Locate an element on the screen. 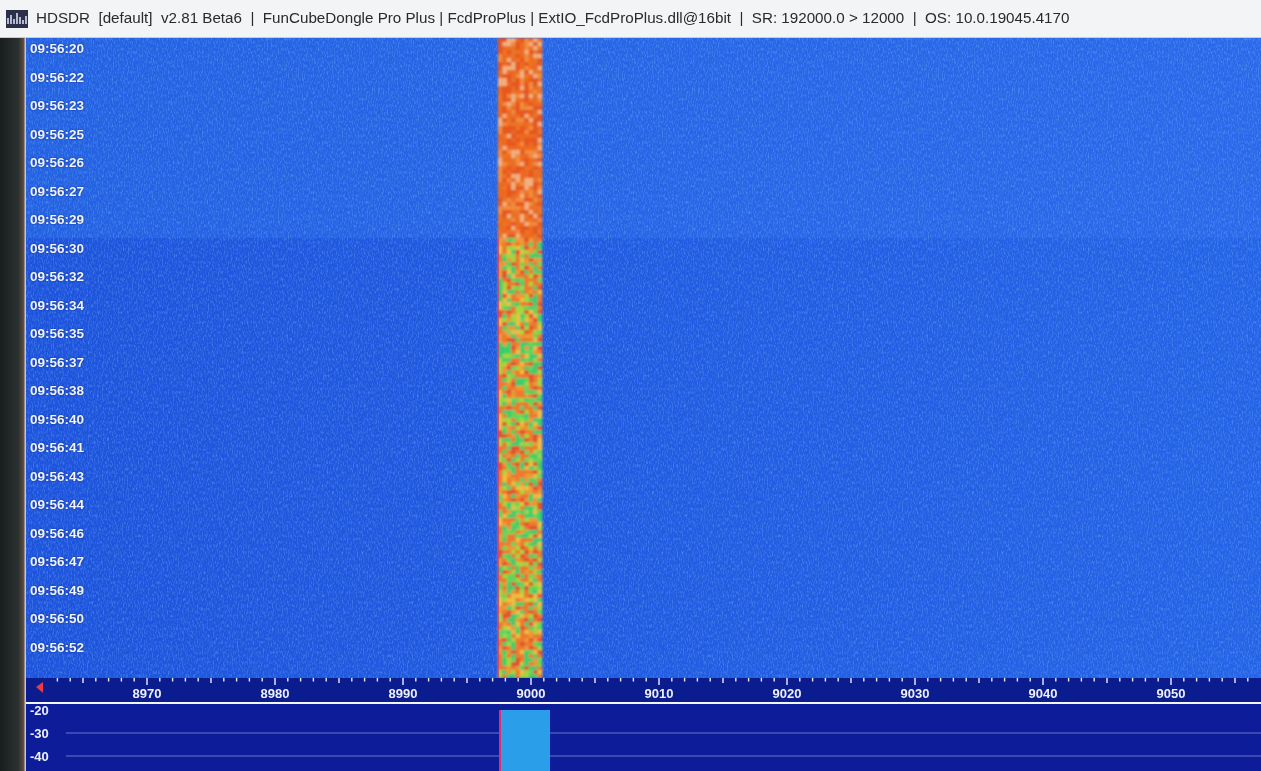 Image resolution: width=1261 pixels, height=771 pixels. frequency-label: 9040 is located at coordinates (1043, 693).